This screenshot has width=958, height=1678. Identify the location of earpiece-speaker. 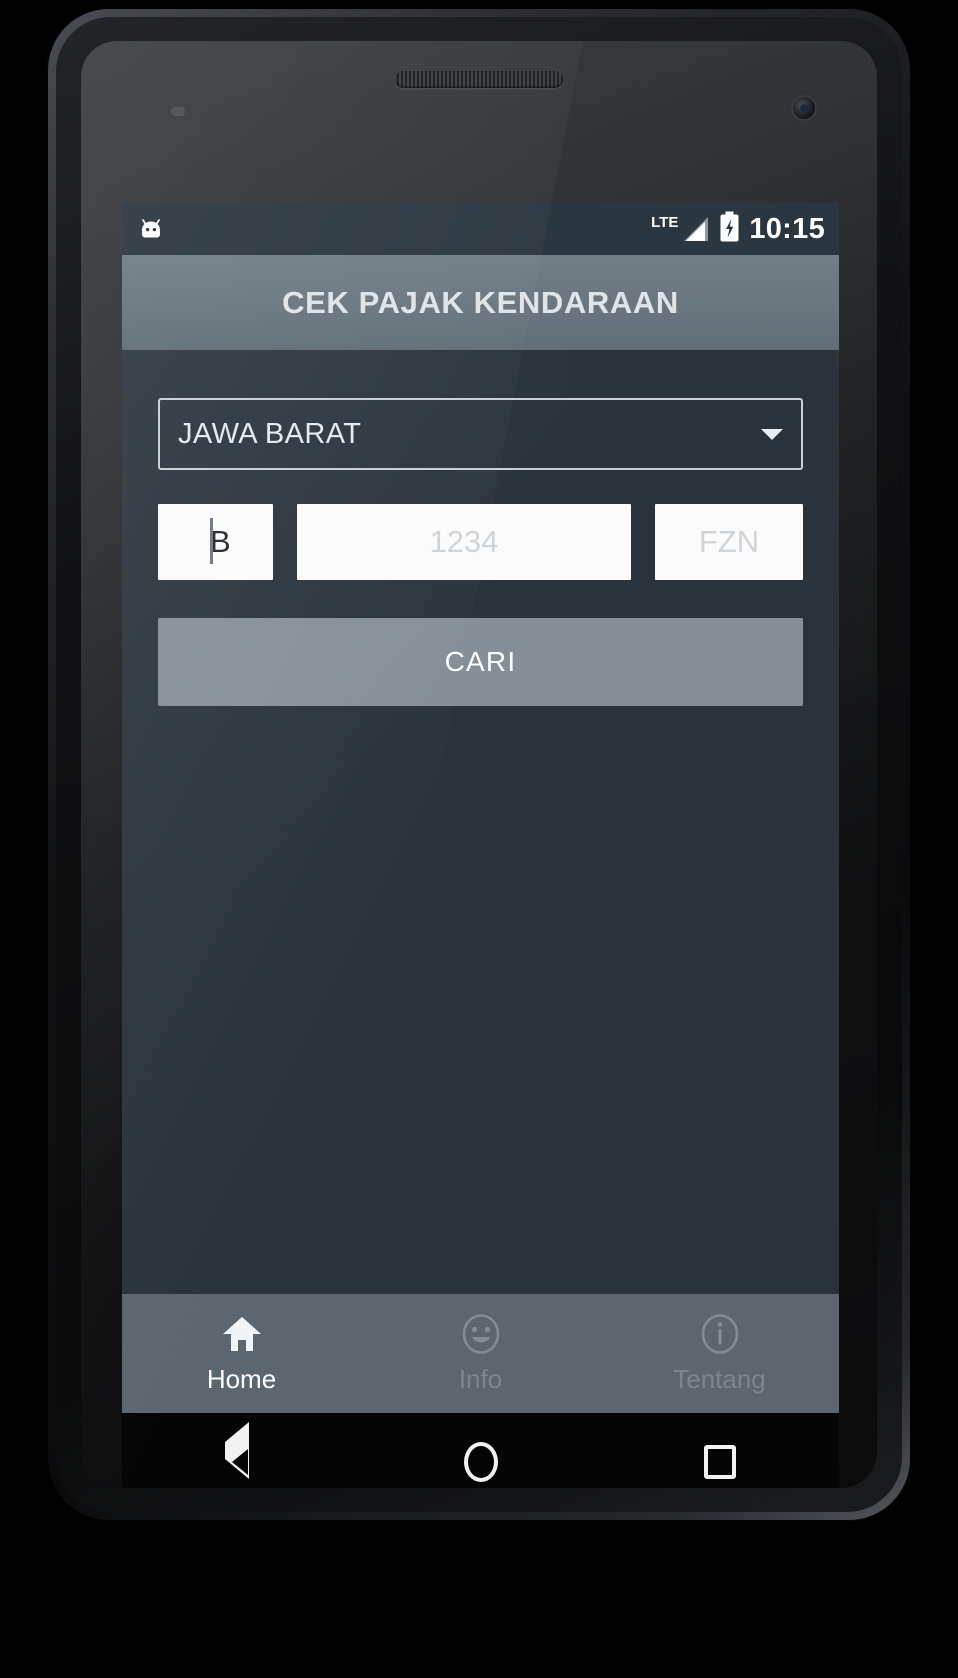
(479, 79).